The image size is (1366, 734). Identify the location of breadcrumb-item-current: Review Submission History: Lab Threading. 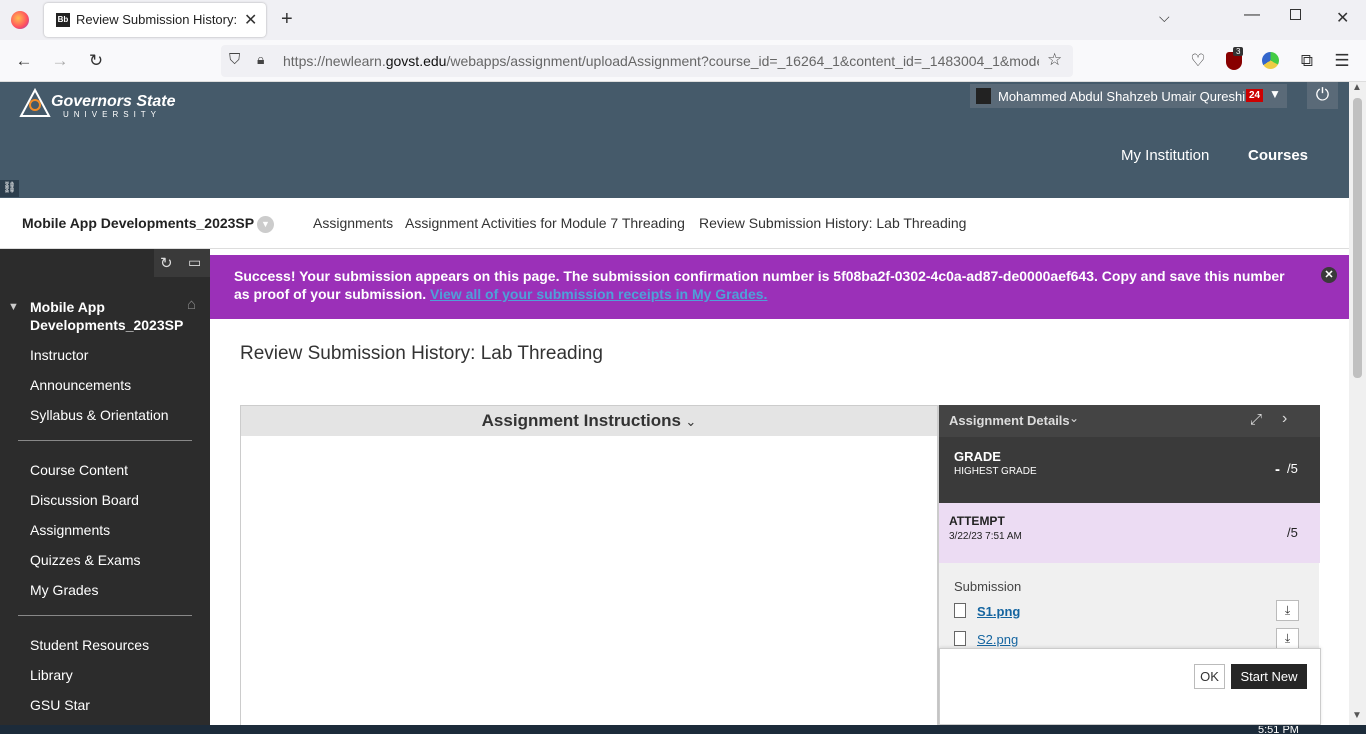
(833, 223).